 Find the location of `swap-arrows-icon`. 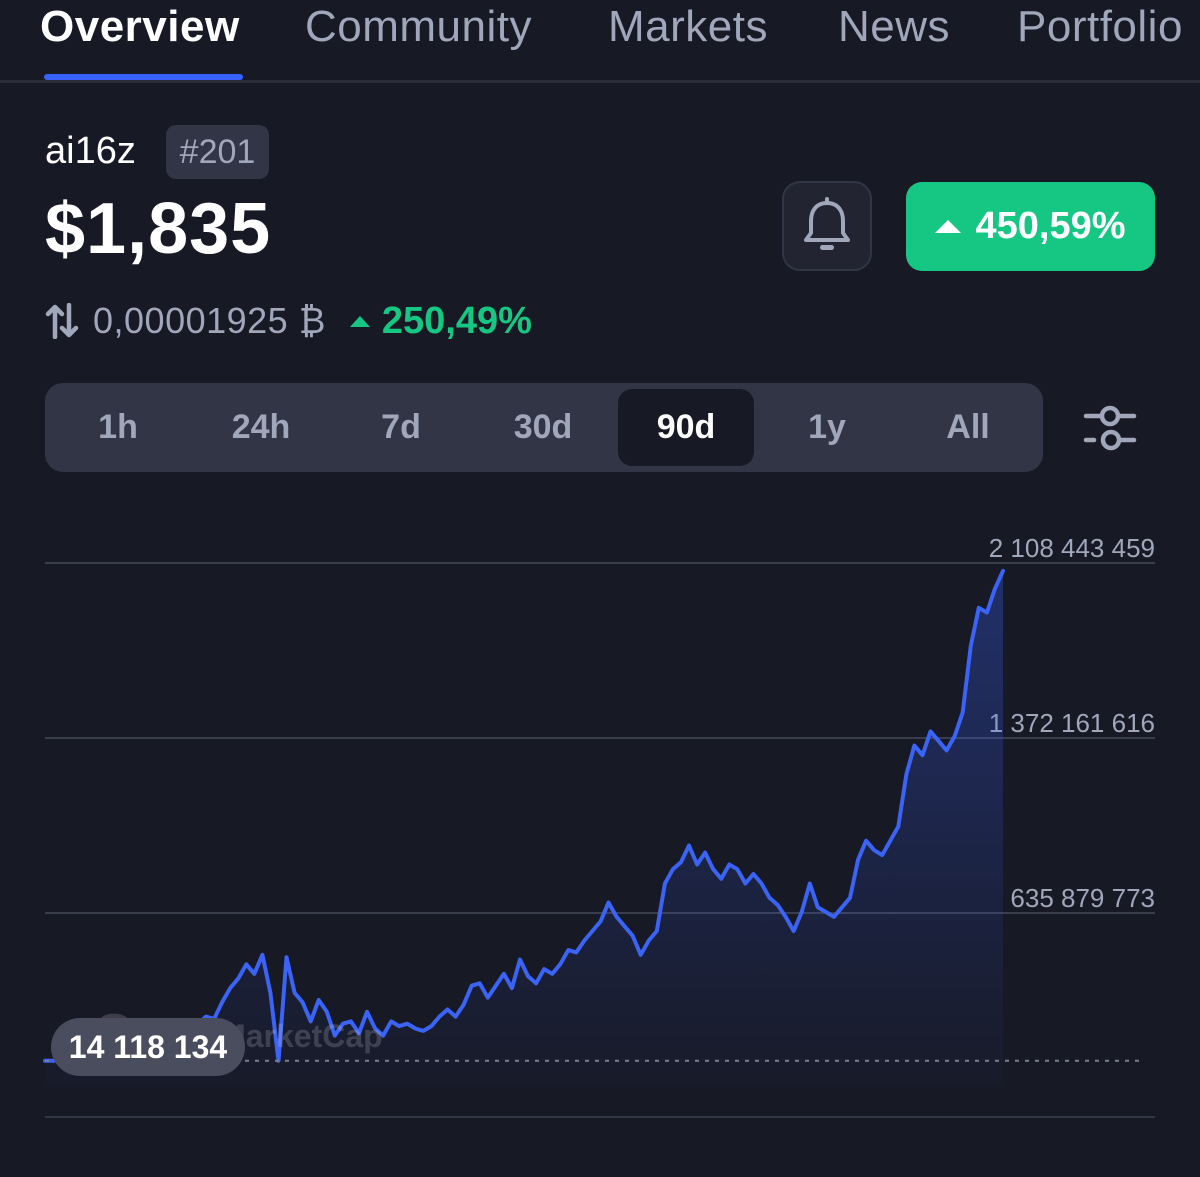

swap-arrows-icon is located at coordinates (62, 321).